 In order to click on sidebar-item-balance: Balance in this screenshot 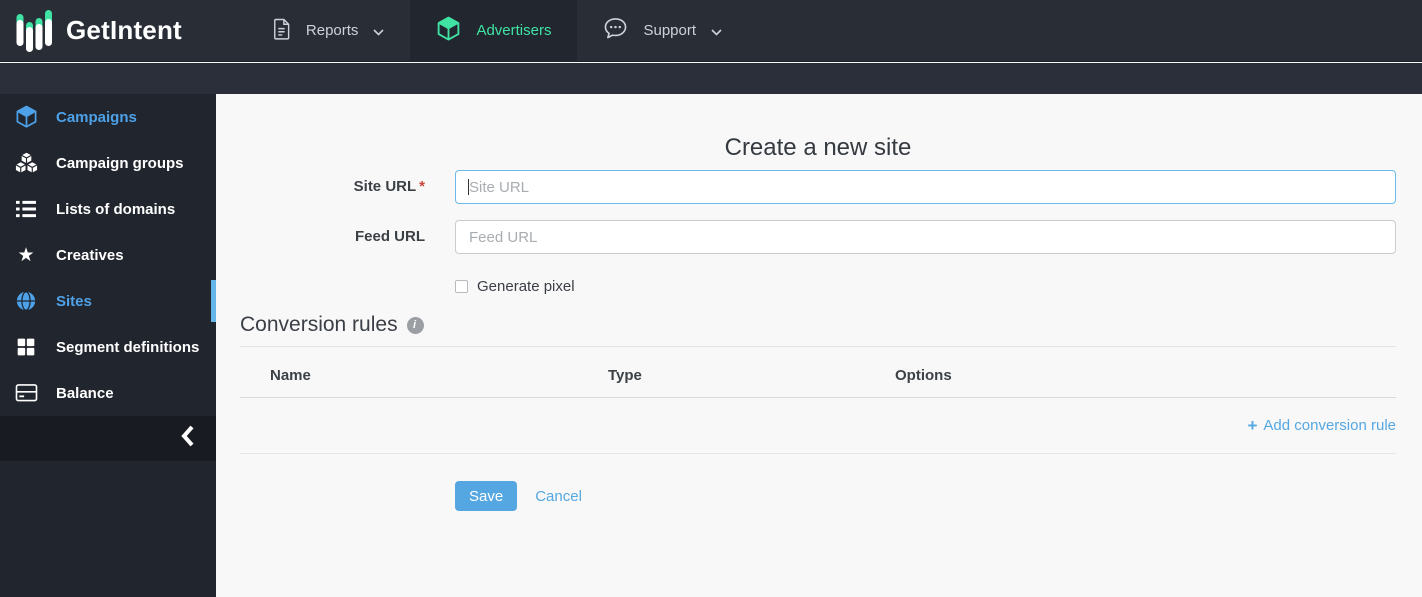, I will do `click(108, 393)`.